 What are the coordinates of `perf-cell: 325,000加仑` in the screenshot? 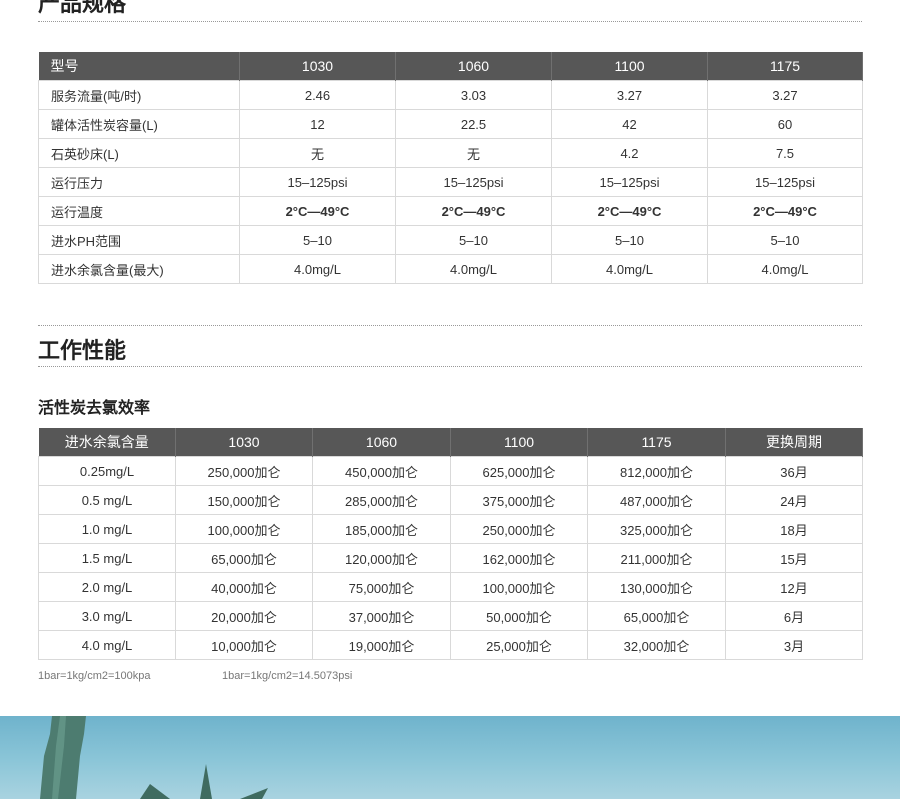 It's located at (656, 529).